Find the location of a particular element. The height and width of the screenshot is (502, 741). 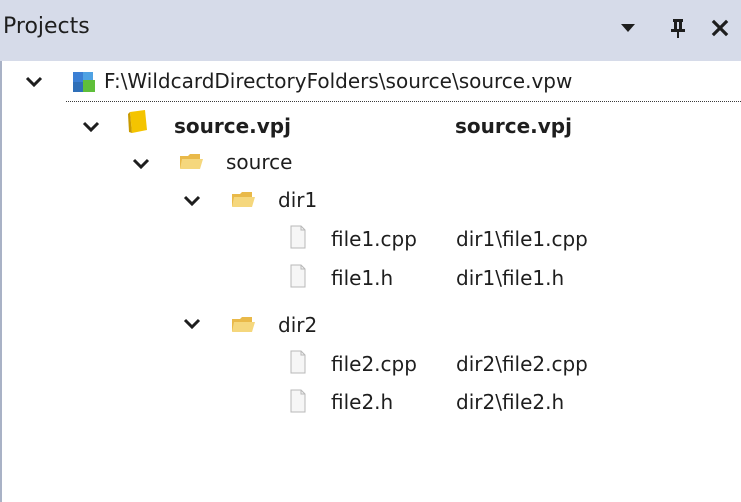

file-label: file2.cpp is located at coordinates (374, 364).